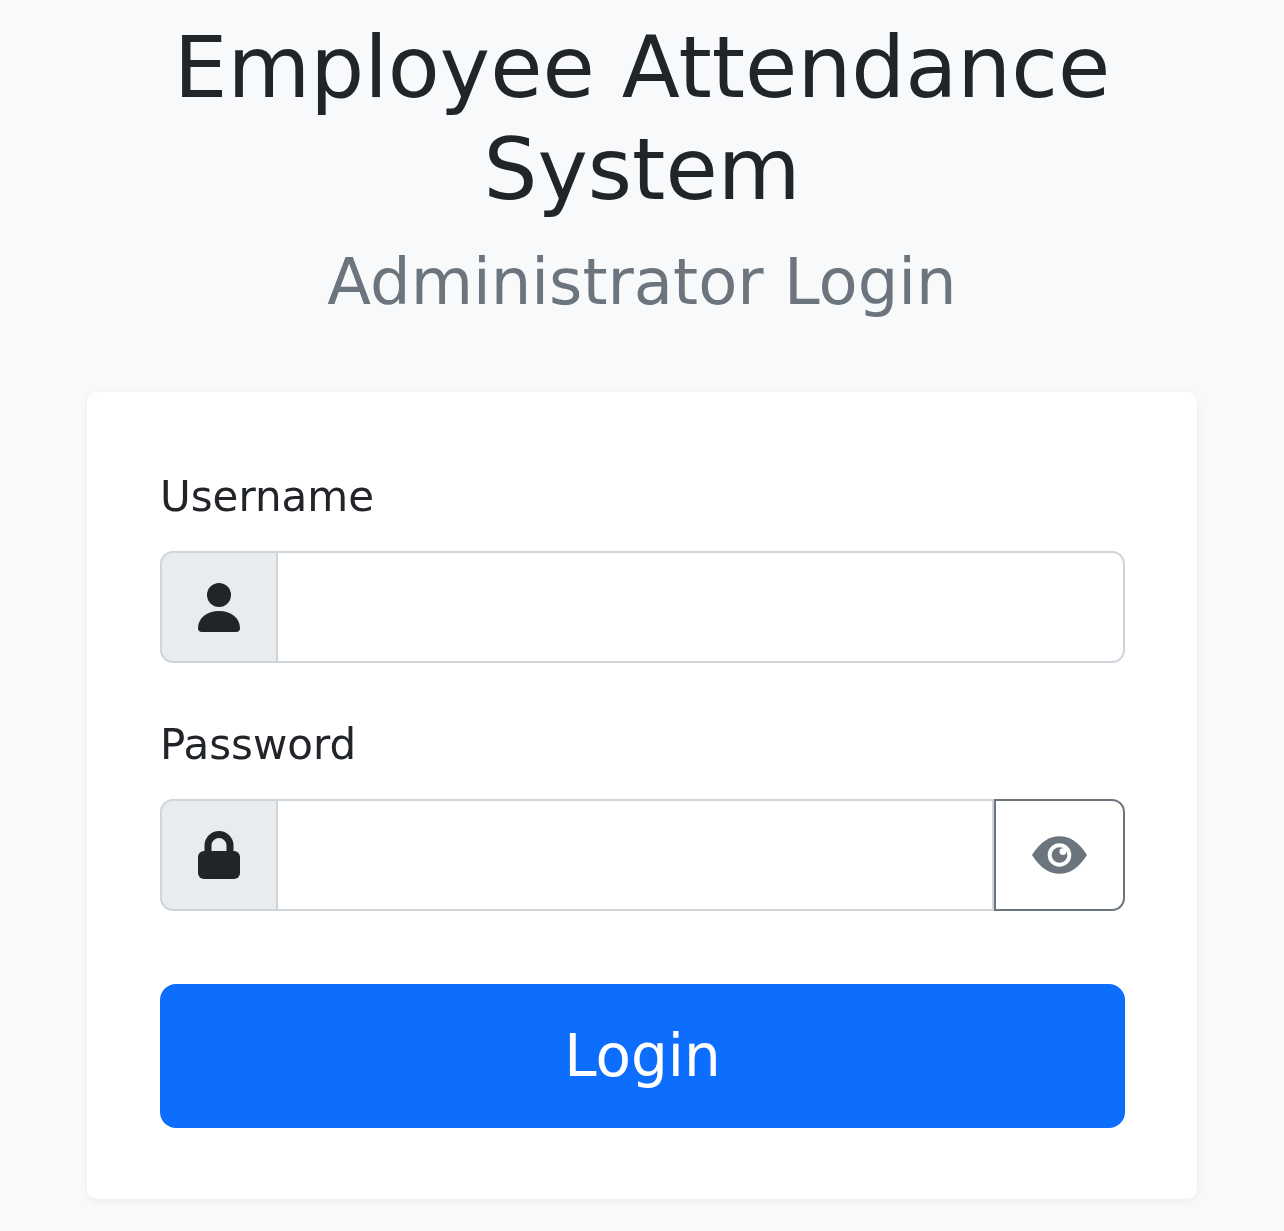  Describe the element at coordinates (642, 282) in the screenshot. I see `page-subtitle: Administrator Login` at that location.